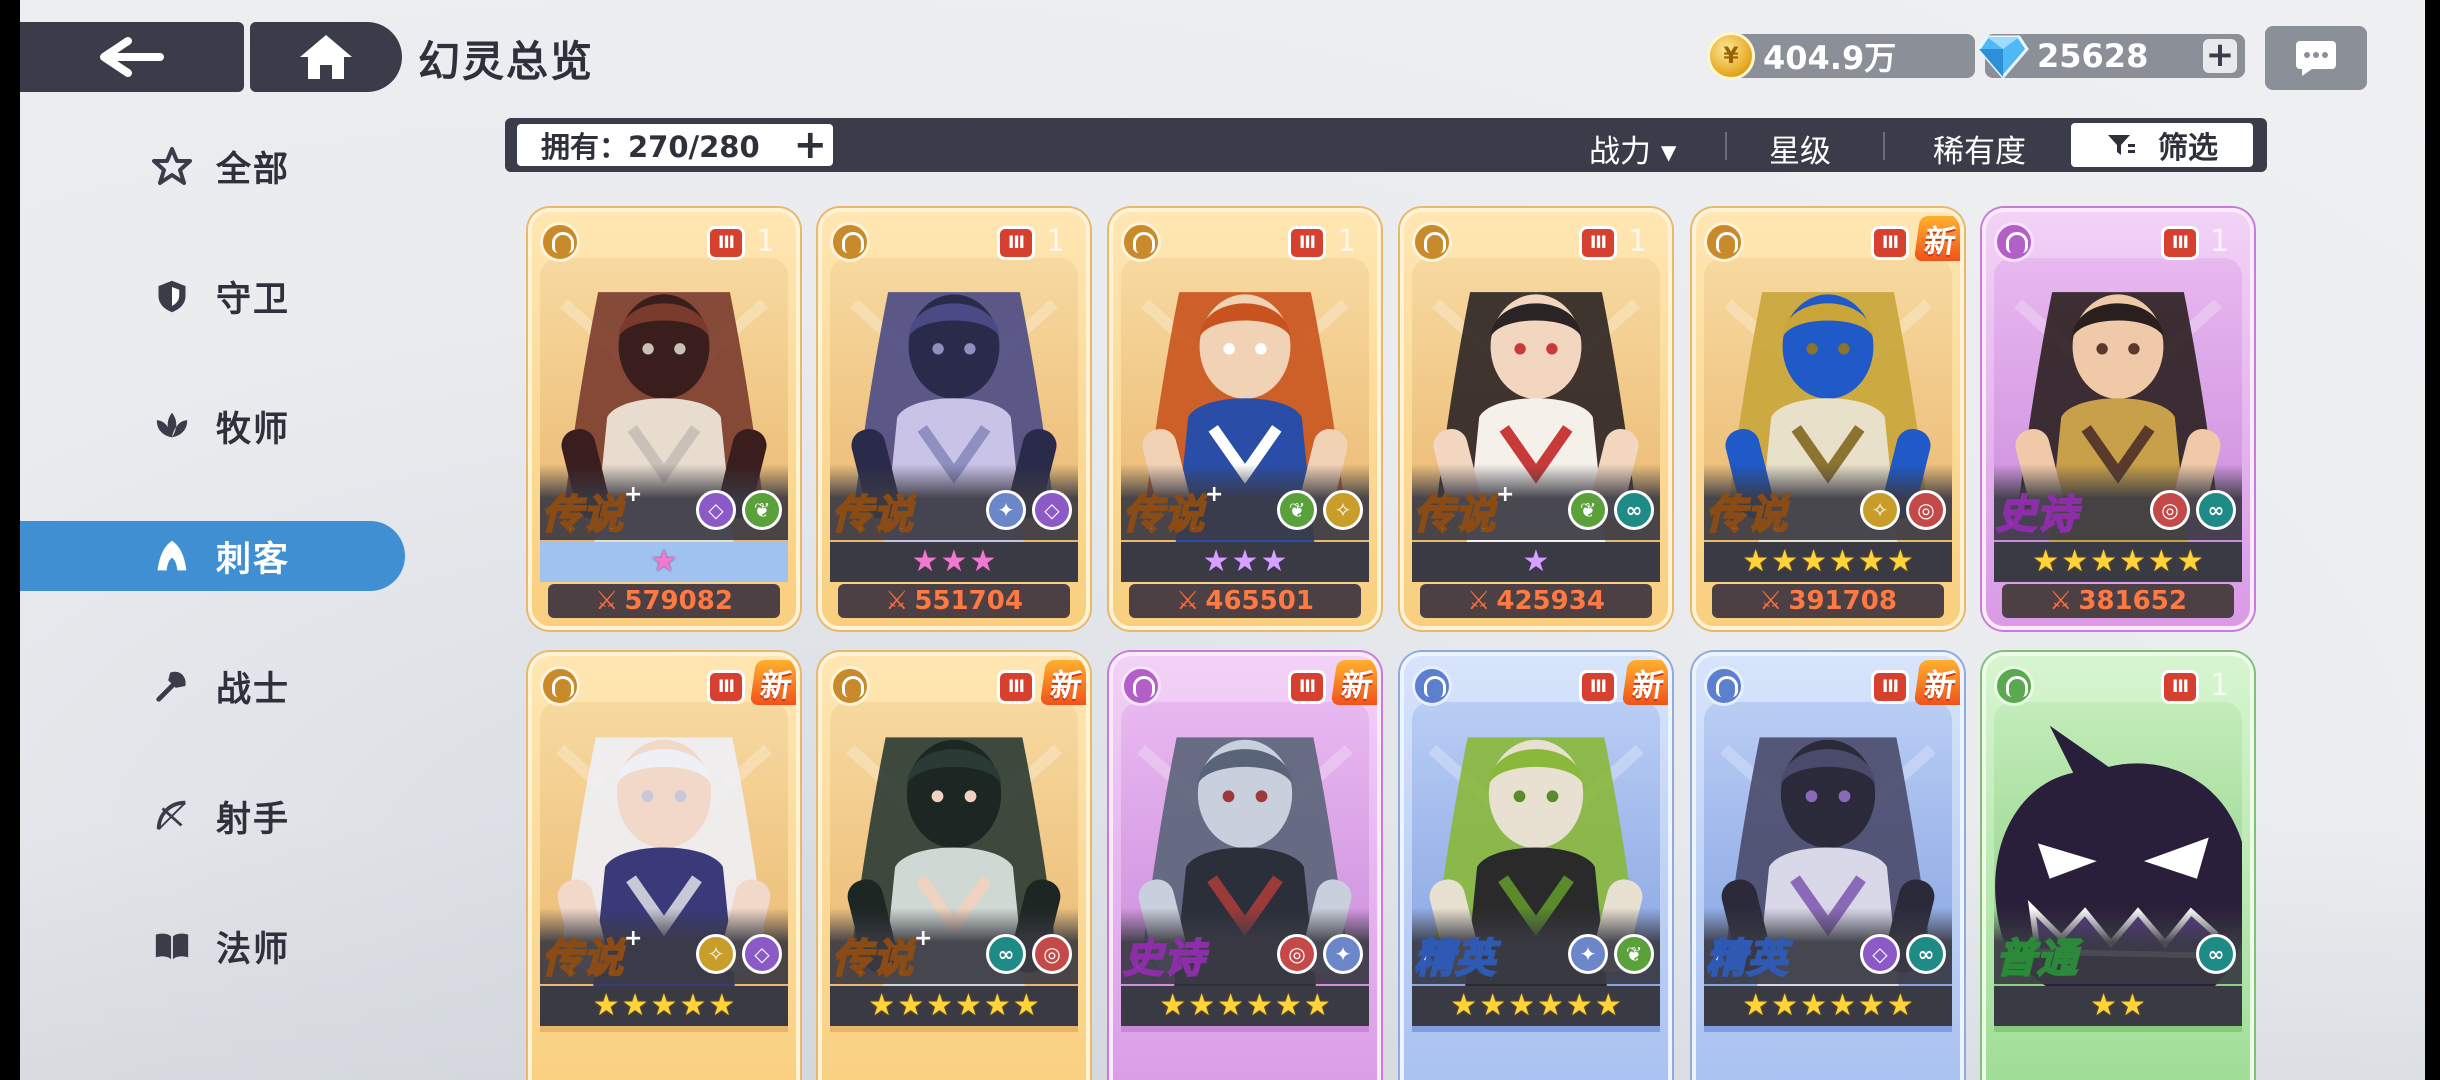 This screenshot has height=1080, width=2440. I want to click on hero-card: III 1 传说+ ❦ ∞ ★ ⚔ 425934, so click(1536, 419).